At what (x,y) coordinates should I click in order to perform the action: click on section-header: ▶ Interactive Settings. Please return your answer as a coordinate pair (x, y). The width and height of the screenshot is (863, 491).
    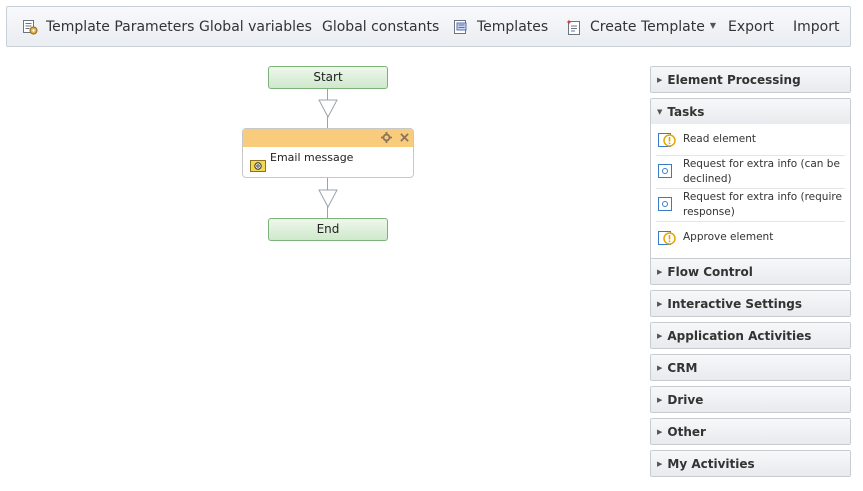
    Looking at the image, I should click on (750, 303).